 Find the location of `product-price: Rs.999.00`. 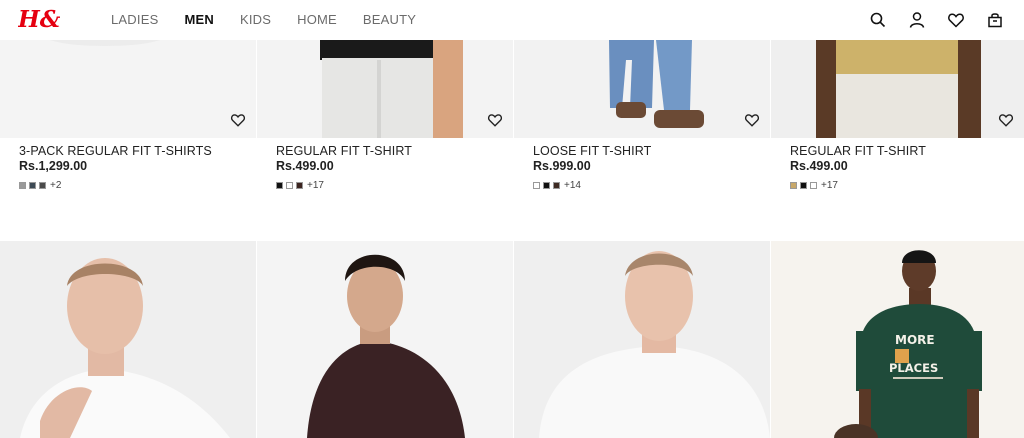

product-price: Rs.999.00 is located at coordinates (562, 166).